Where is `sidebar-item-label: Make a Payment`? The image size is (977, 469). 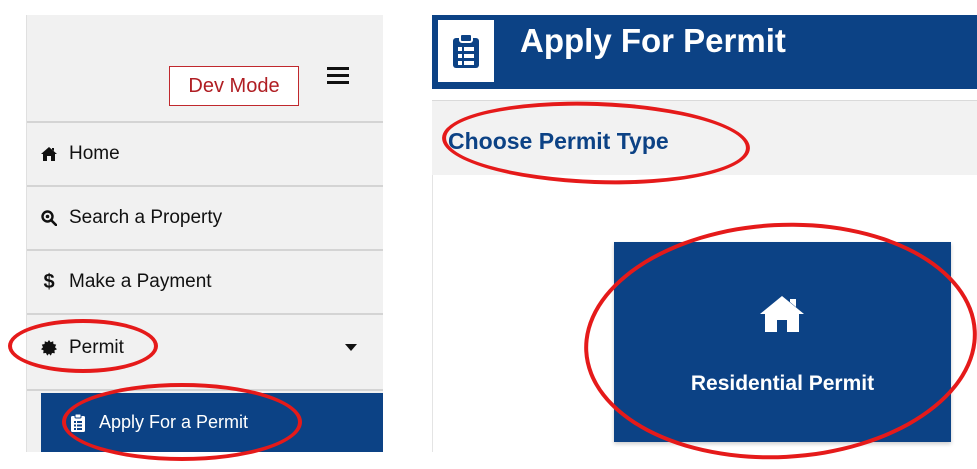
sidebar-item-label: Make a Payment is located at coordinates (140, 281).